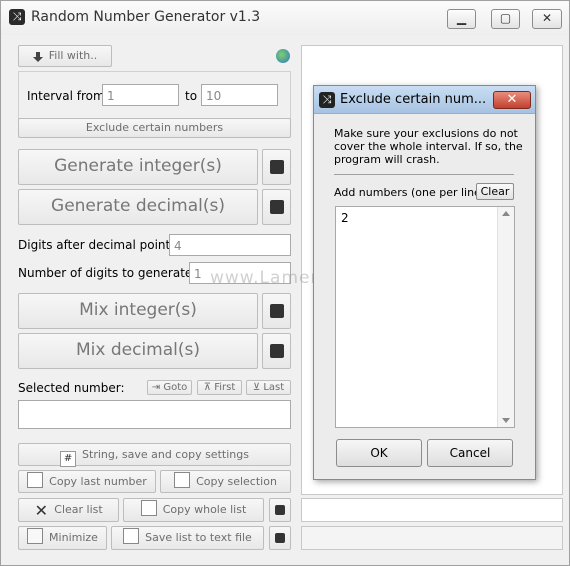  What do you see at coordinates (96, 245) in the screenshot?
I see `digits-after-decimal-label: Digits after decimal point:` at bounding box center [96, 245].